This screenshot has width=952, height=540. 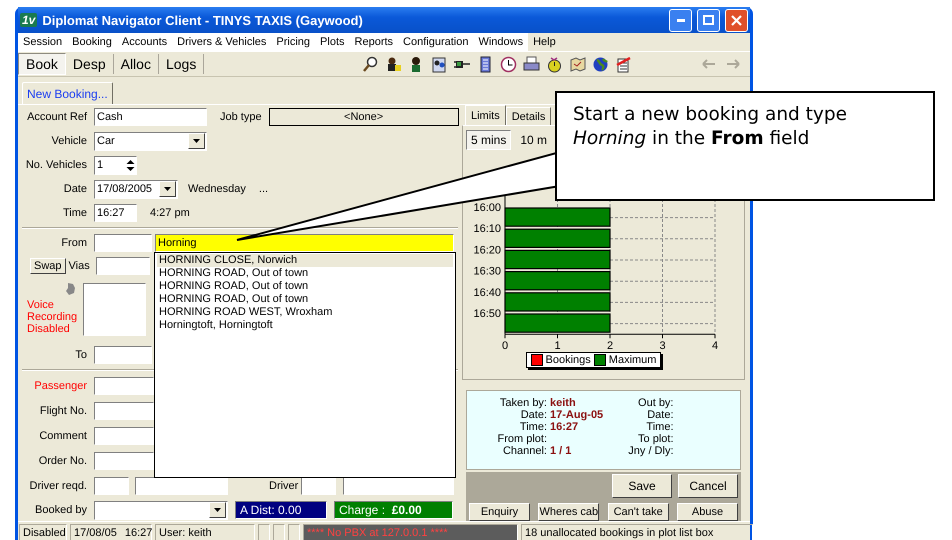 What do you see at coordinates (371, 64) in the screenshot?
I see `search-icon` at bounding box center [371, 64].